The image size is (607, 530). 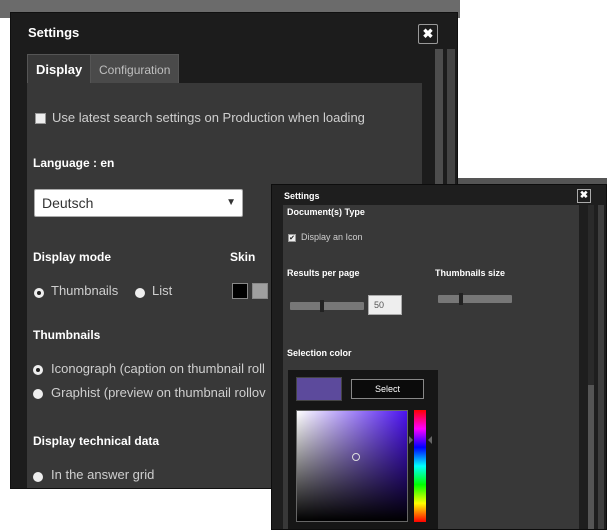 I want to click on display-mode-list-label: List, so click(x=162, y=290).